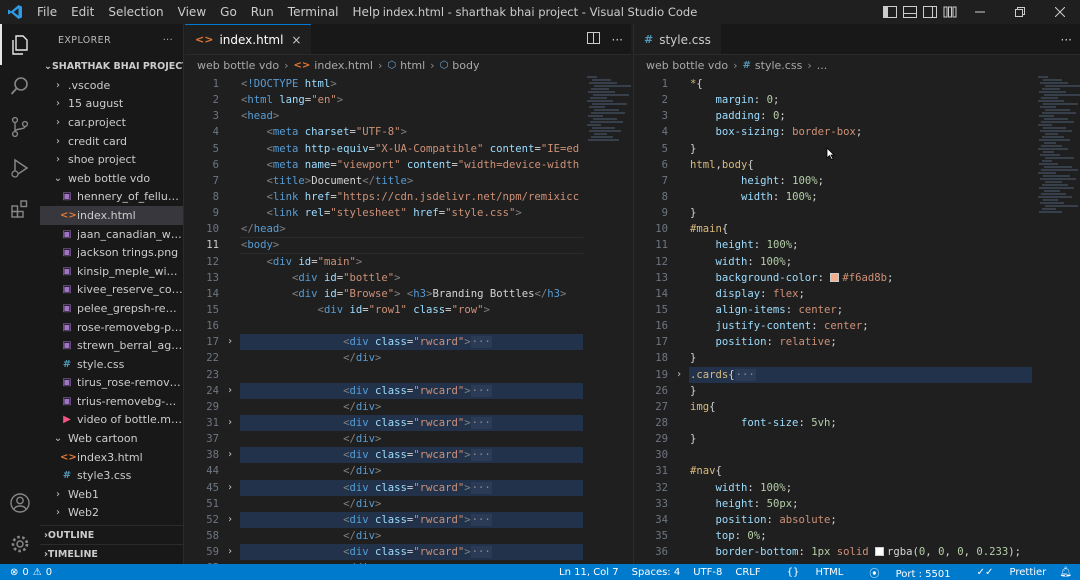 The width and height of the screenshot is (1080, 580). I want to click on minimize-icon, so click(980, 12).